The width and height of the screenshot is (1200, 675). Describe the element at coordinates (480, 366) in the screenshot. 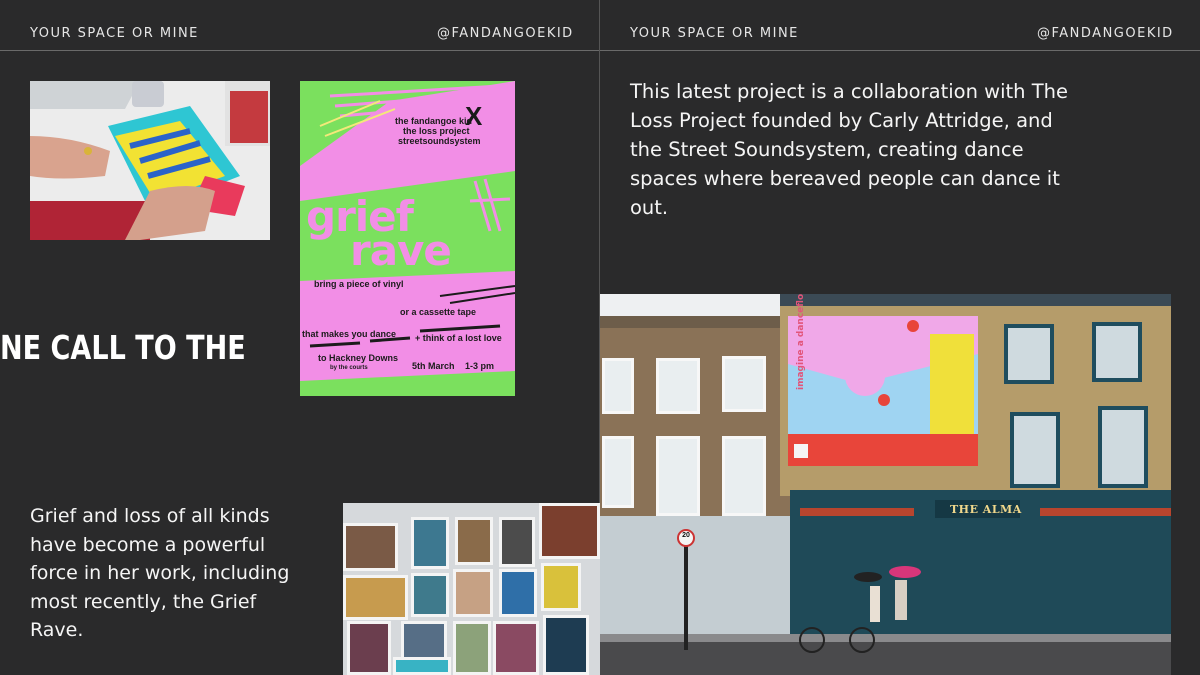

I see `poster-time: 1-3 pm` at that location.